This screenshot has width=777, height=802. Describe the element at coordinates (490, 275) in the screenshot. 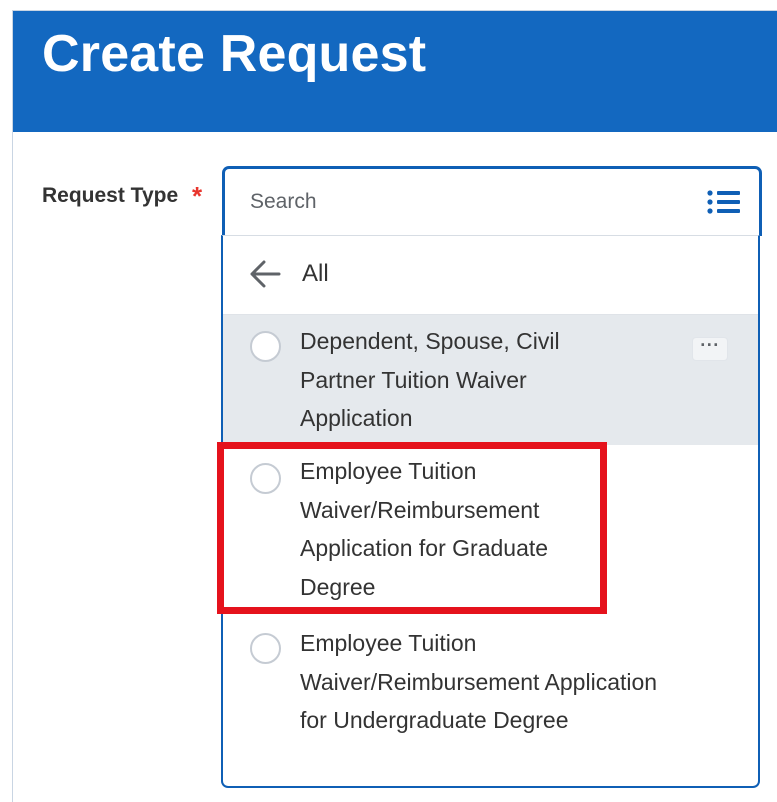

I see `category-back-row: All` at that location.